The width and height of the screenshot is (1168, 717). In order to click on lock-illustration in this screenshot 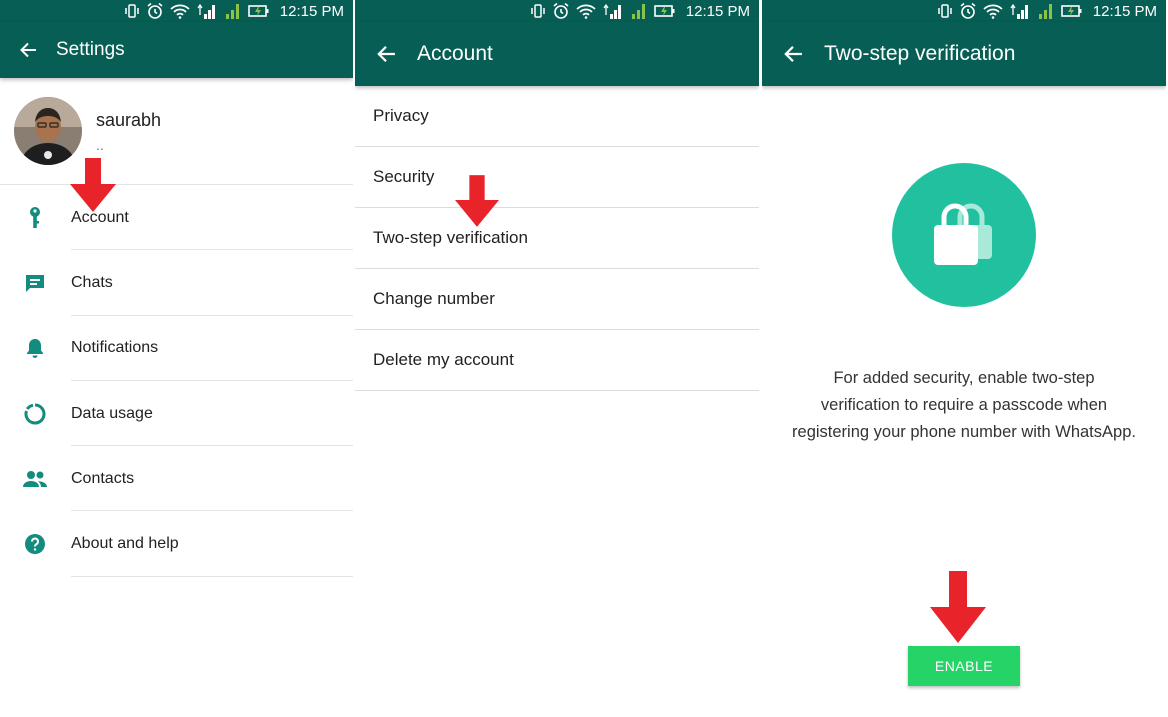, I will do `click(964, 235)`.